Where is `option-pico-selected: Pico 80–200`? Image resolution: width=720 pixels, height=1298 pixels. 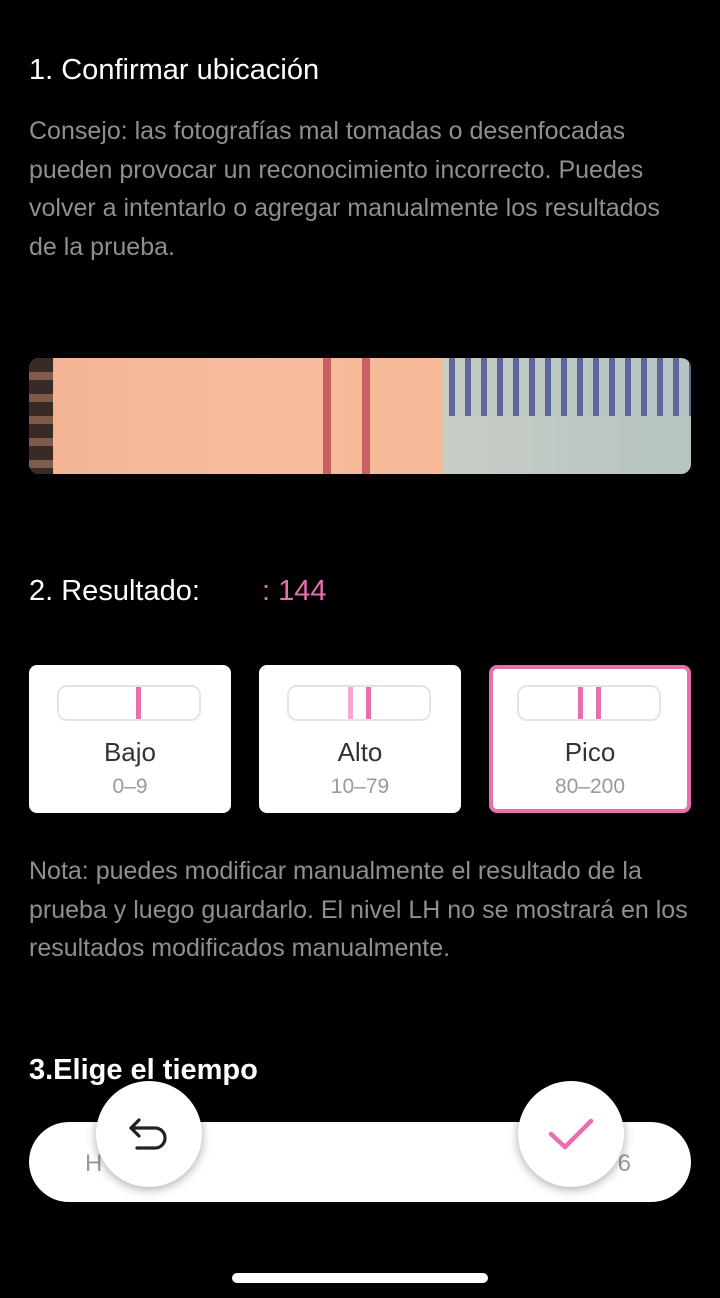 option-pico-selected: Pico 80–200 is located at coordinates (590, 739).